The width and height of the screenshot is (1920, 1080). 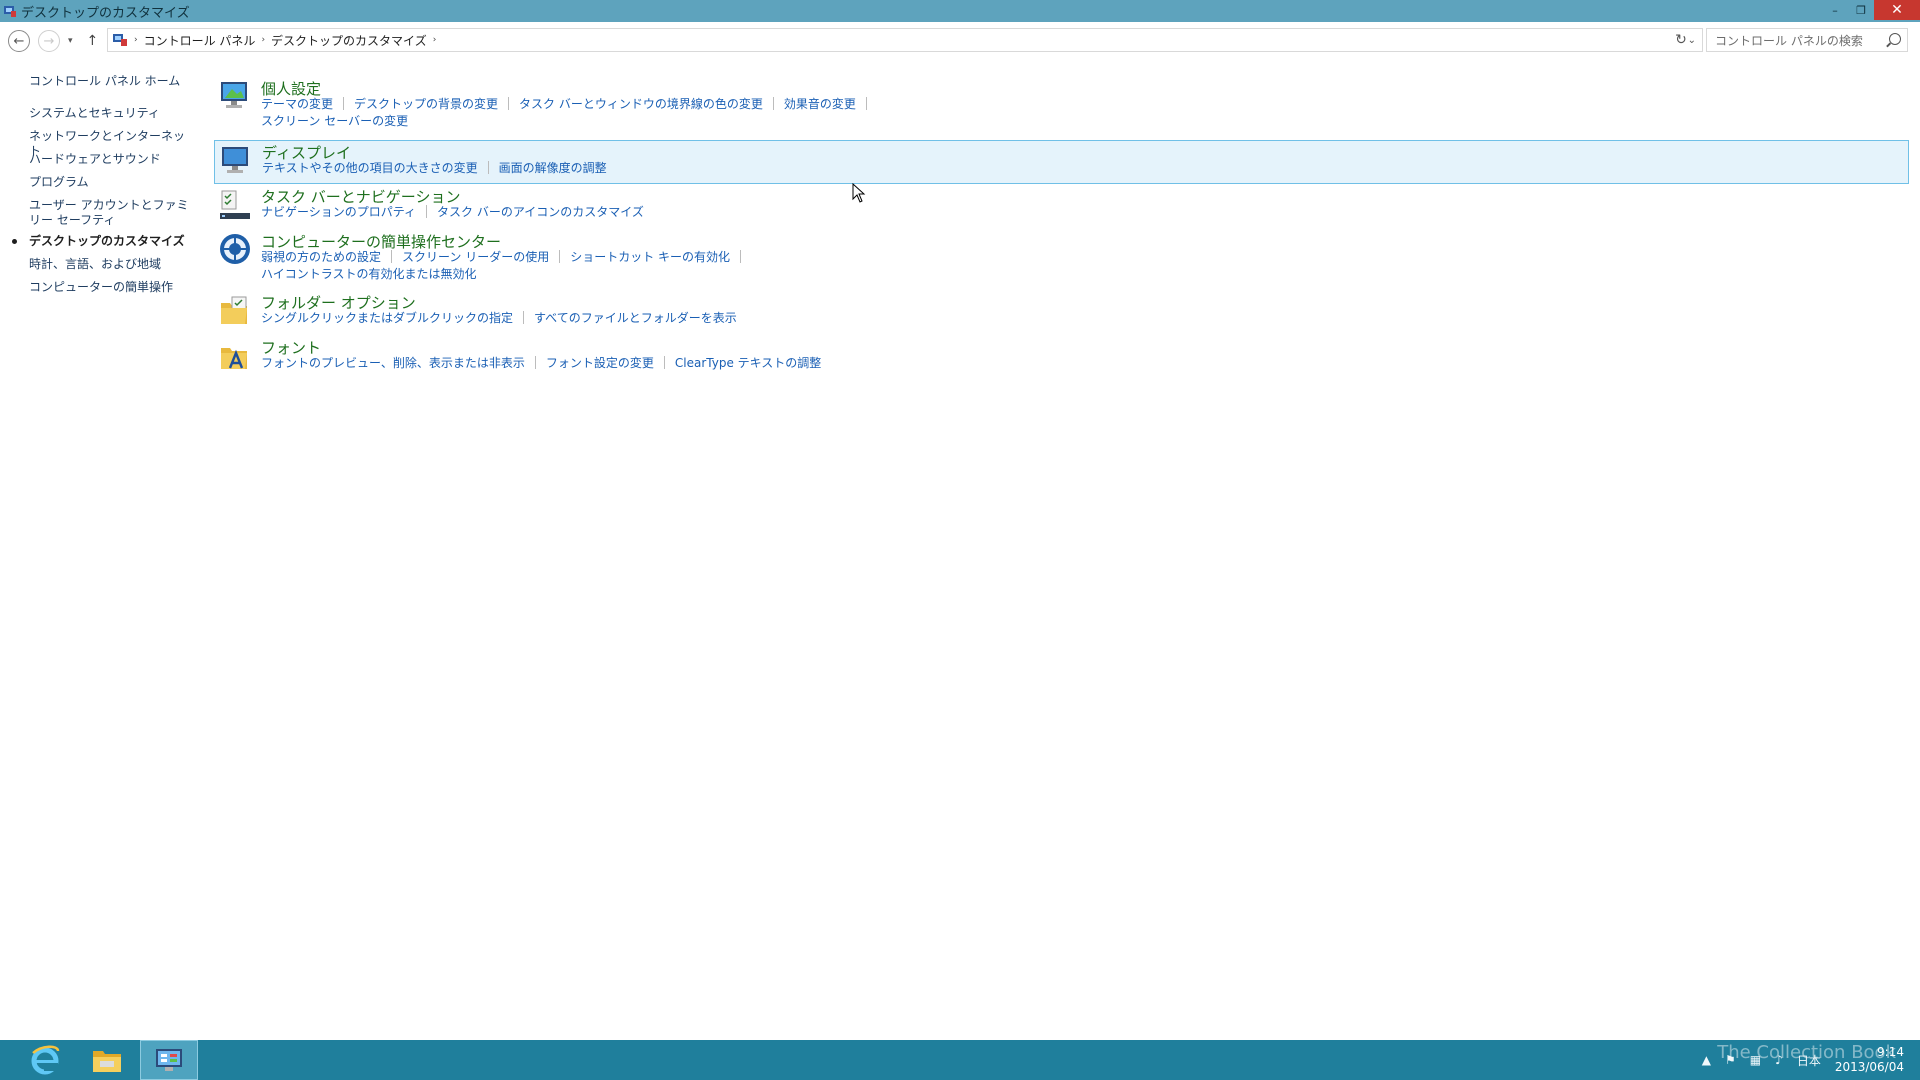 I want to click on sidebar-item-ease-of-access: コンピューターの簡単操作, so click(x=111, y=287).